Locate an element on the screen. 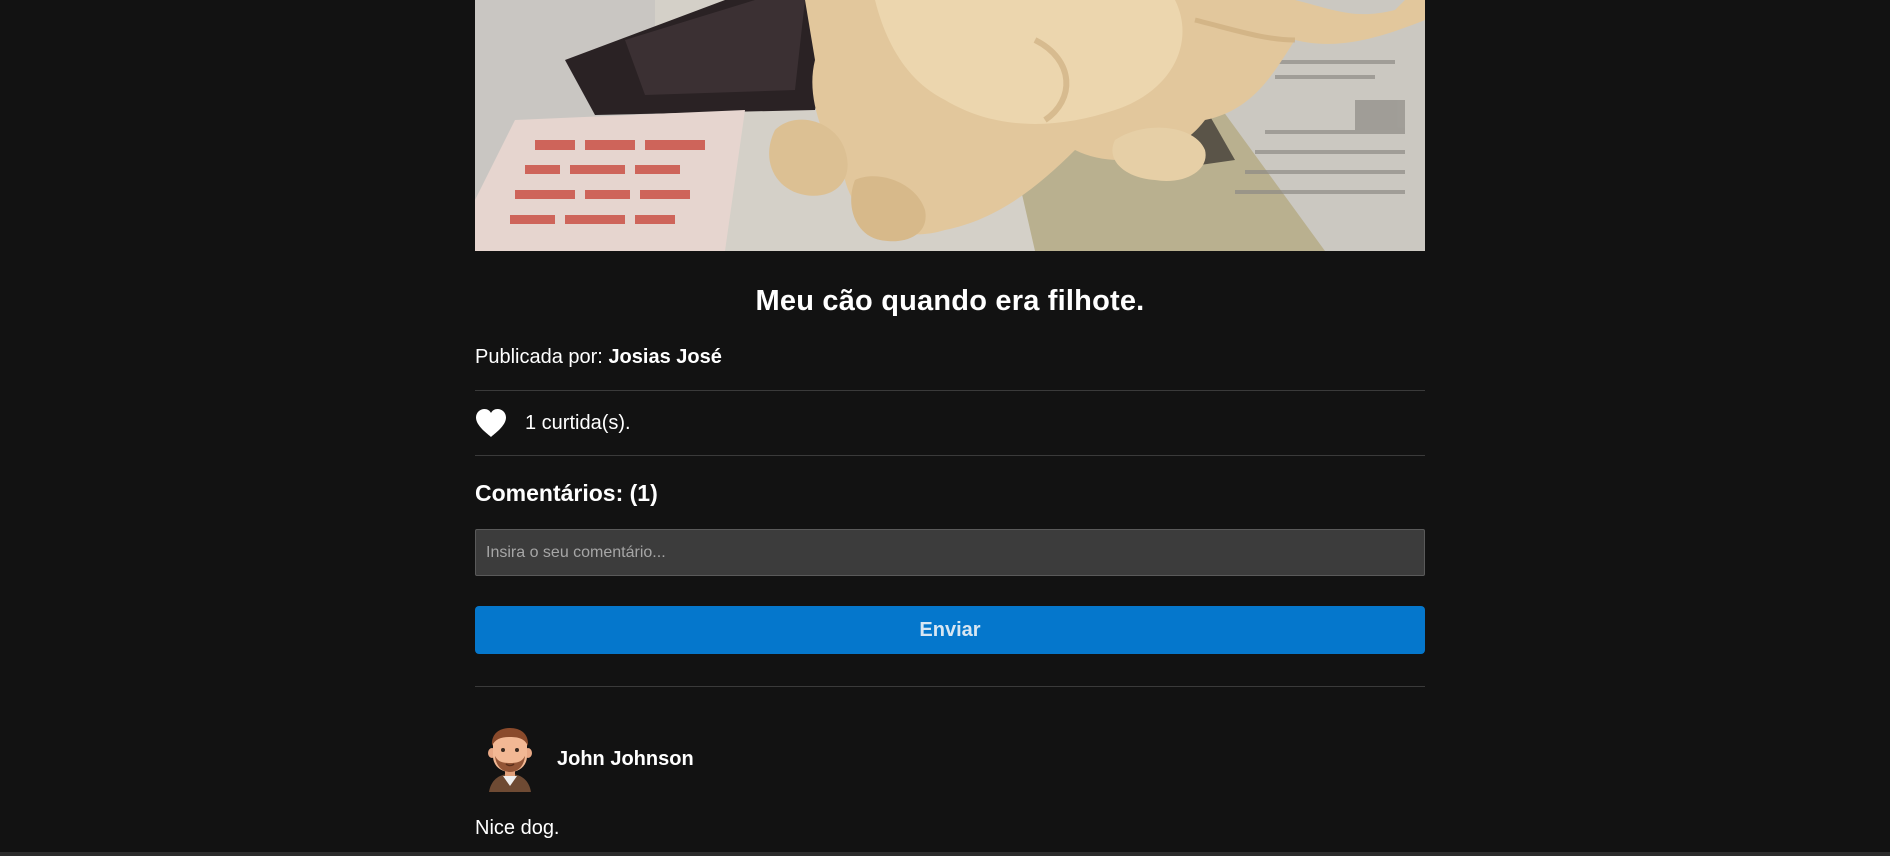  man-avatar-icon is located at coordinates (510, 760).